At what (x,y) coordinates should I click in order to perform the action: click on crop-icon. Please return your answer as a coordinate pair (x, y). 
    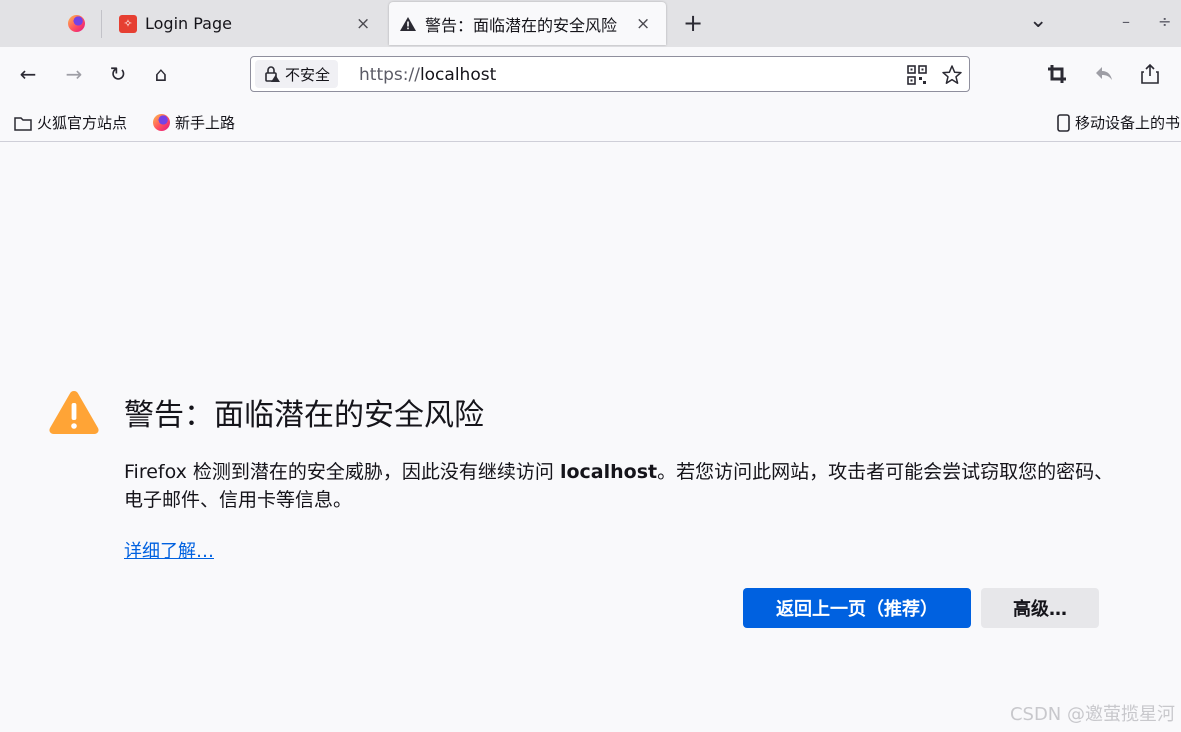
    Looking at the image, I should click on (1057, 74).